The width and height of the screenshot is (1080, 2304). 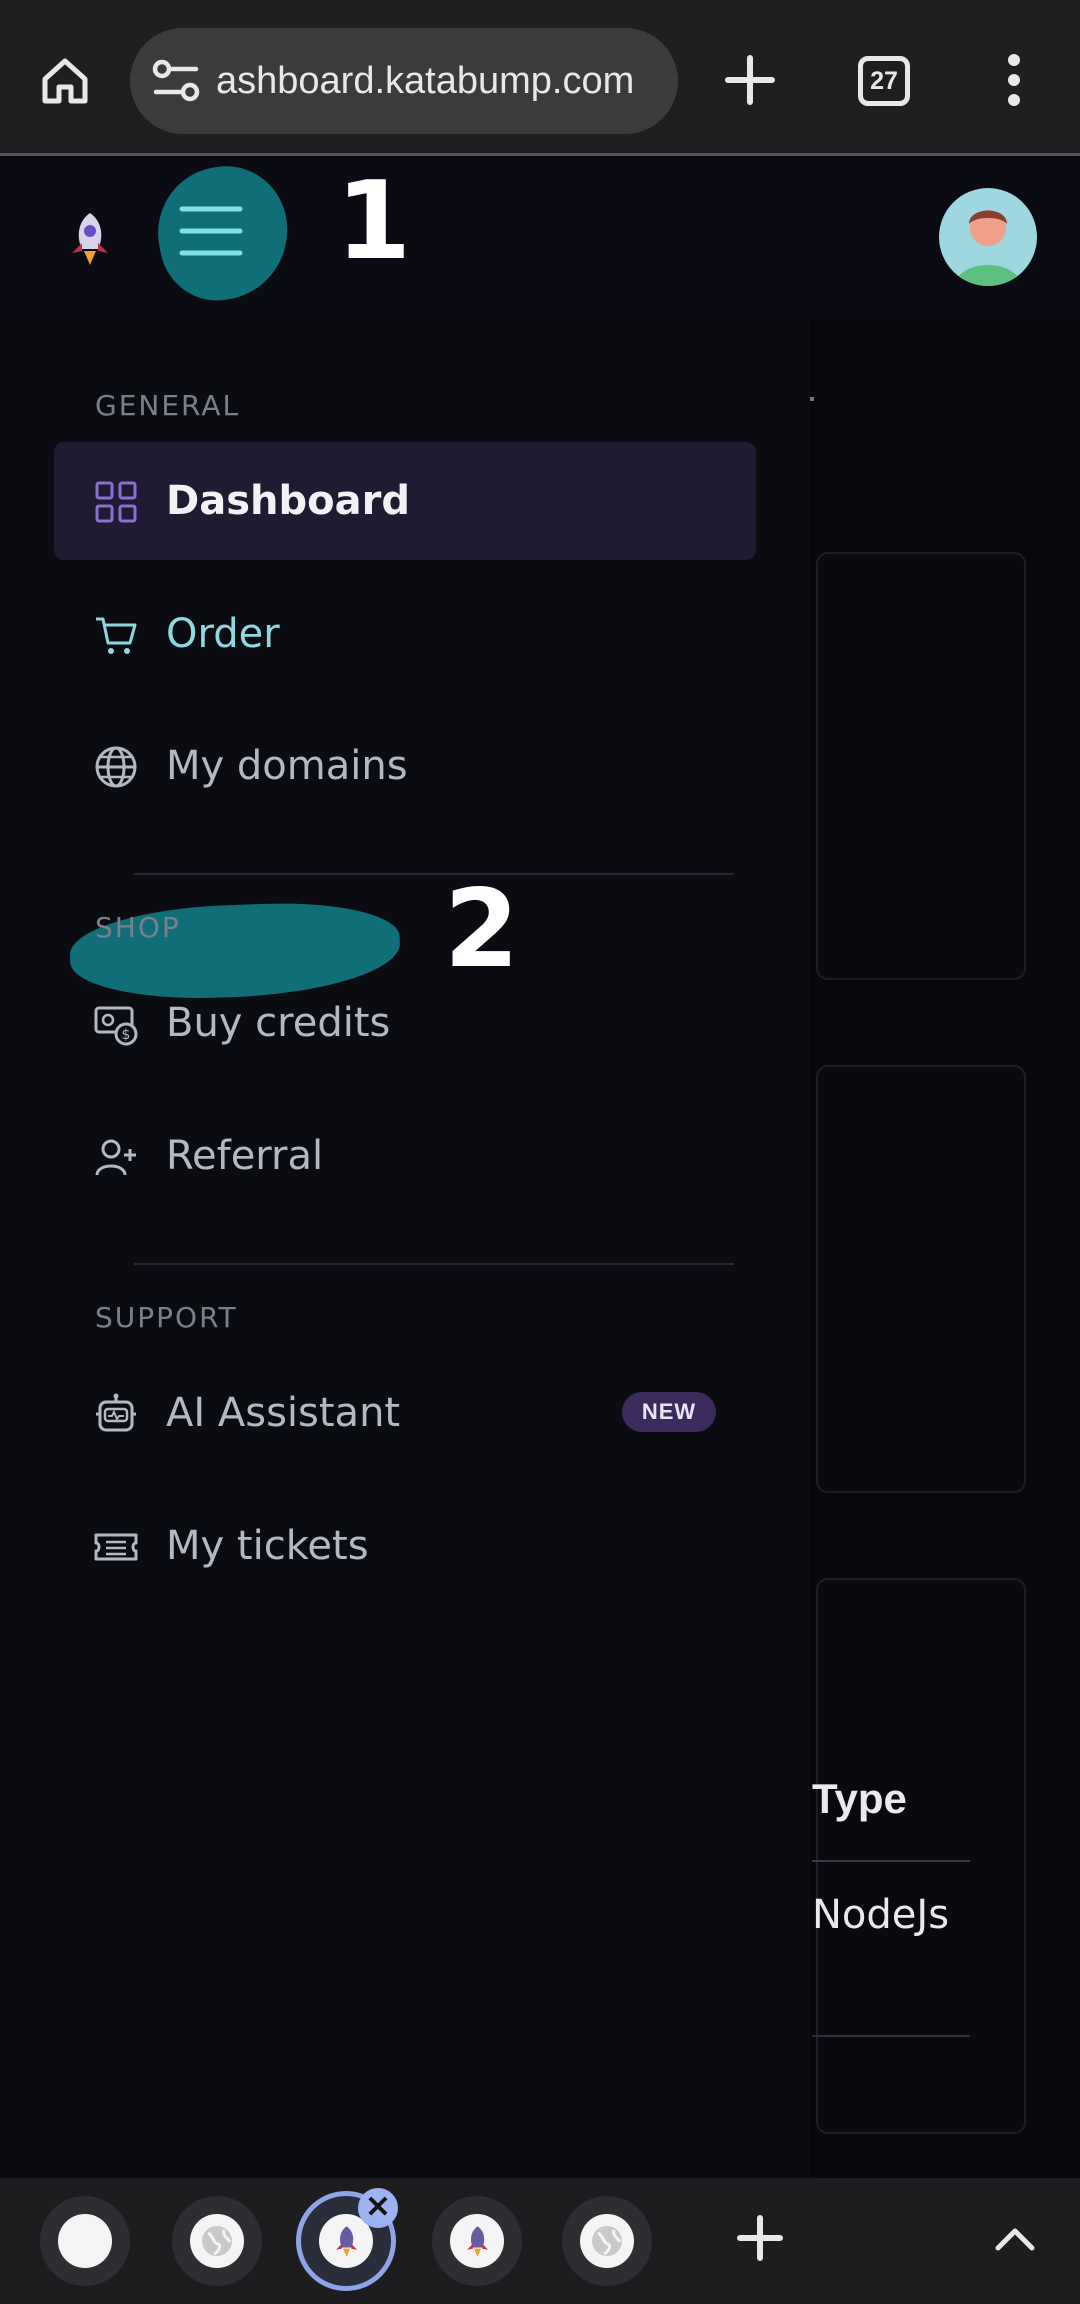 What do you see at coordinates (760, 2238) in the screenshot?
I see `add-tab-plus-icon` at bounding box center [760, 2238].